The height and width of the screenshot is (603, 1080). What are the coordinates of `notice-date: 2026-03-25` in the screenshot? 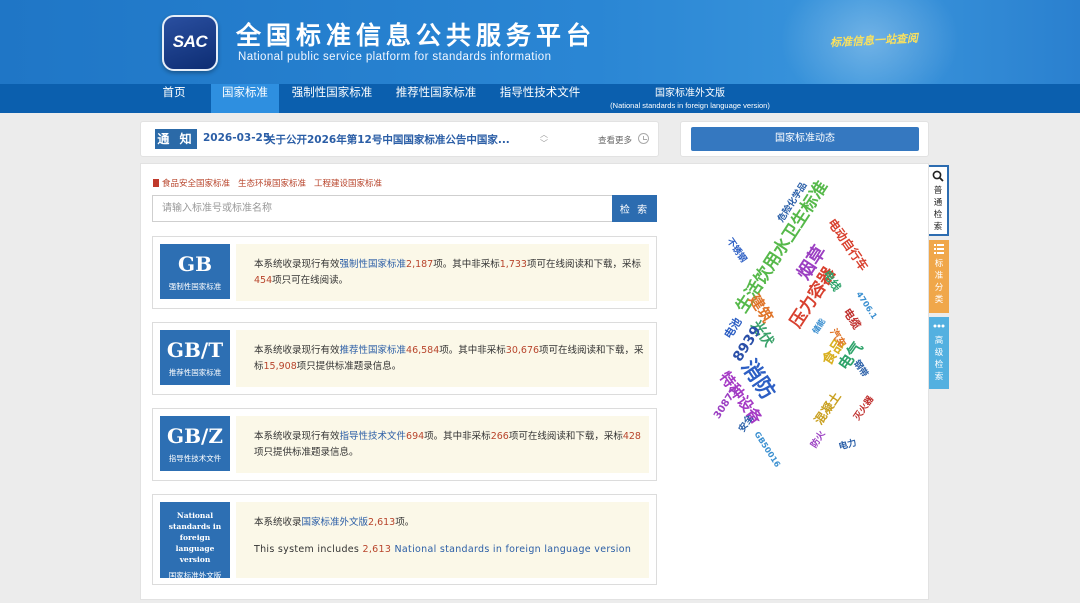 It's located at (236, 138).